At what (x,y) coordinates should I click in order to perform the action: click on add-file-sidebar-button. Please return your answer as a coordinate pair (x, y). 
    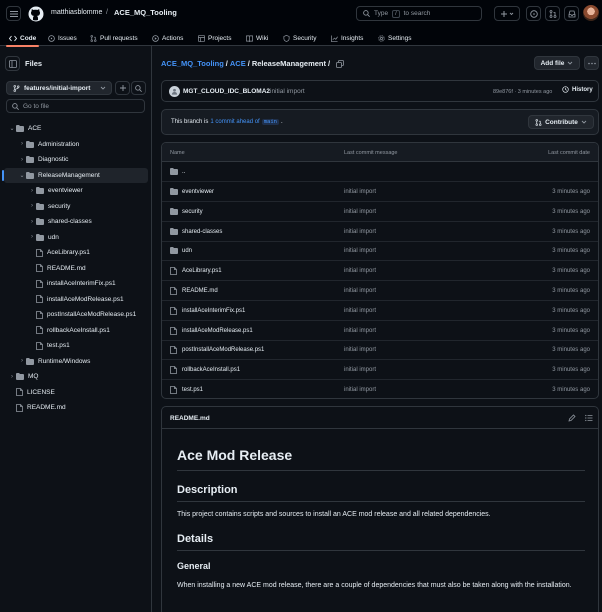
    Looking at the image, I should click on (122, 88).